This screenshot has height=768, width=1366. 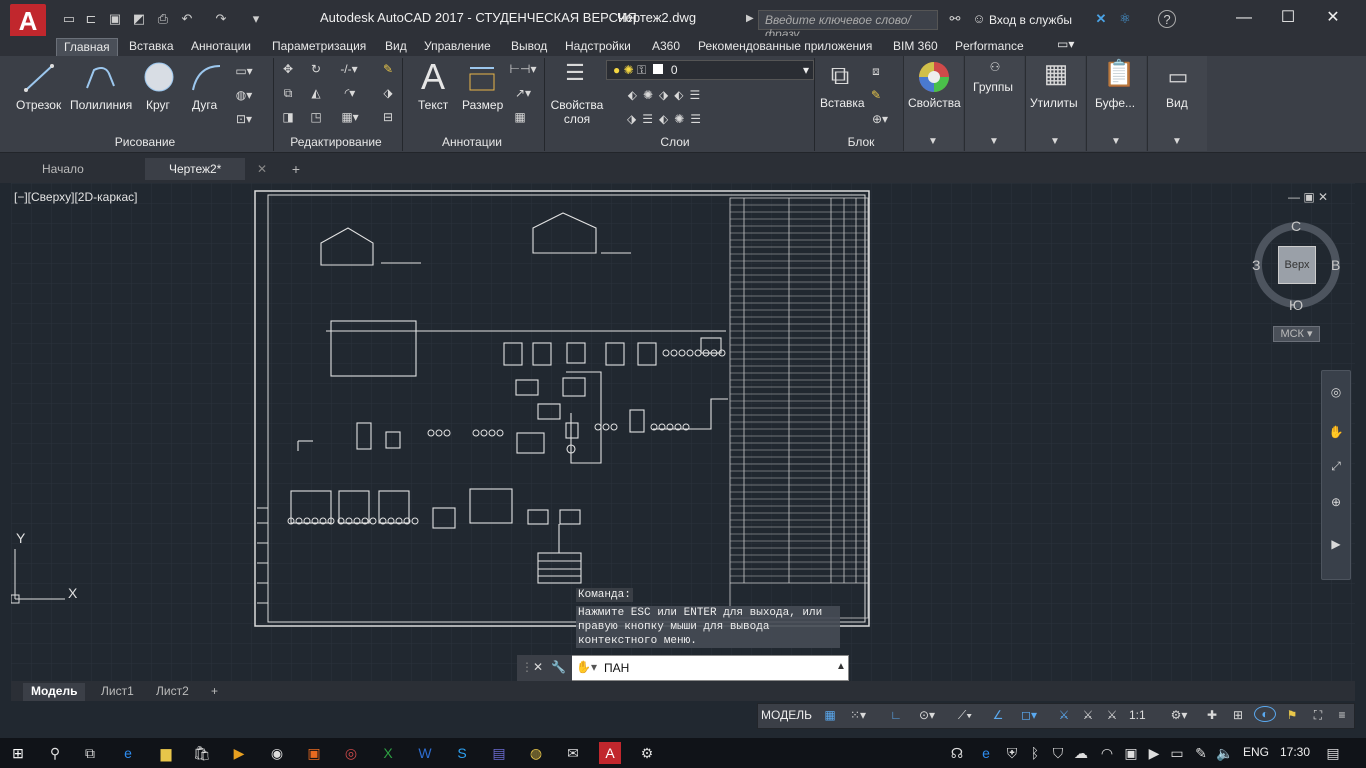 What do you see at coordinates (876, 71) in the screenshot?
I see `create-block-icon: ⧈` at bounding box center [876, 71].